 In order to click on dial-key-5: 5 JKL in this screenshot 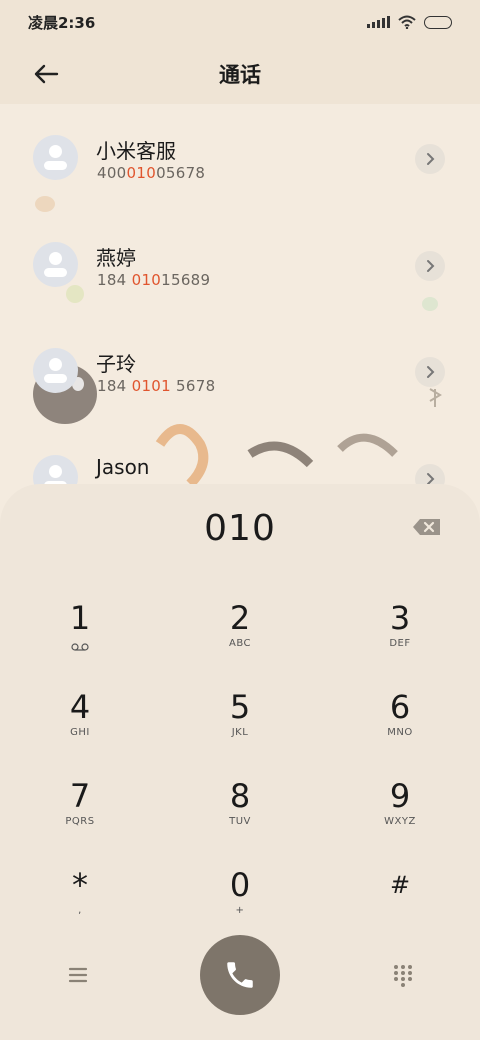, I will do `click(240, 729)`.